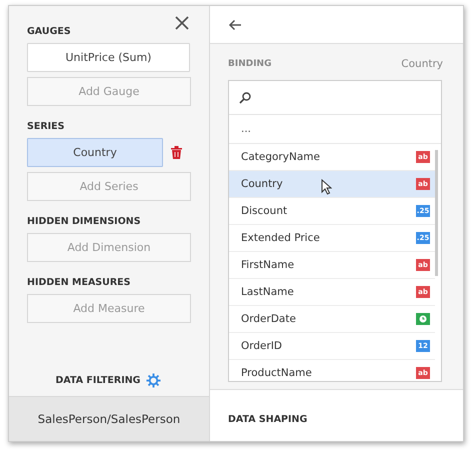 The width and height of the screenshot is (474, 455). I want to click on scrollbar-thumb, so click(436, 213).